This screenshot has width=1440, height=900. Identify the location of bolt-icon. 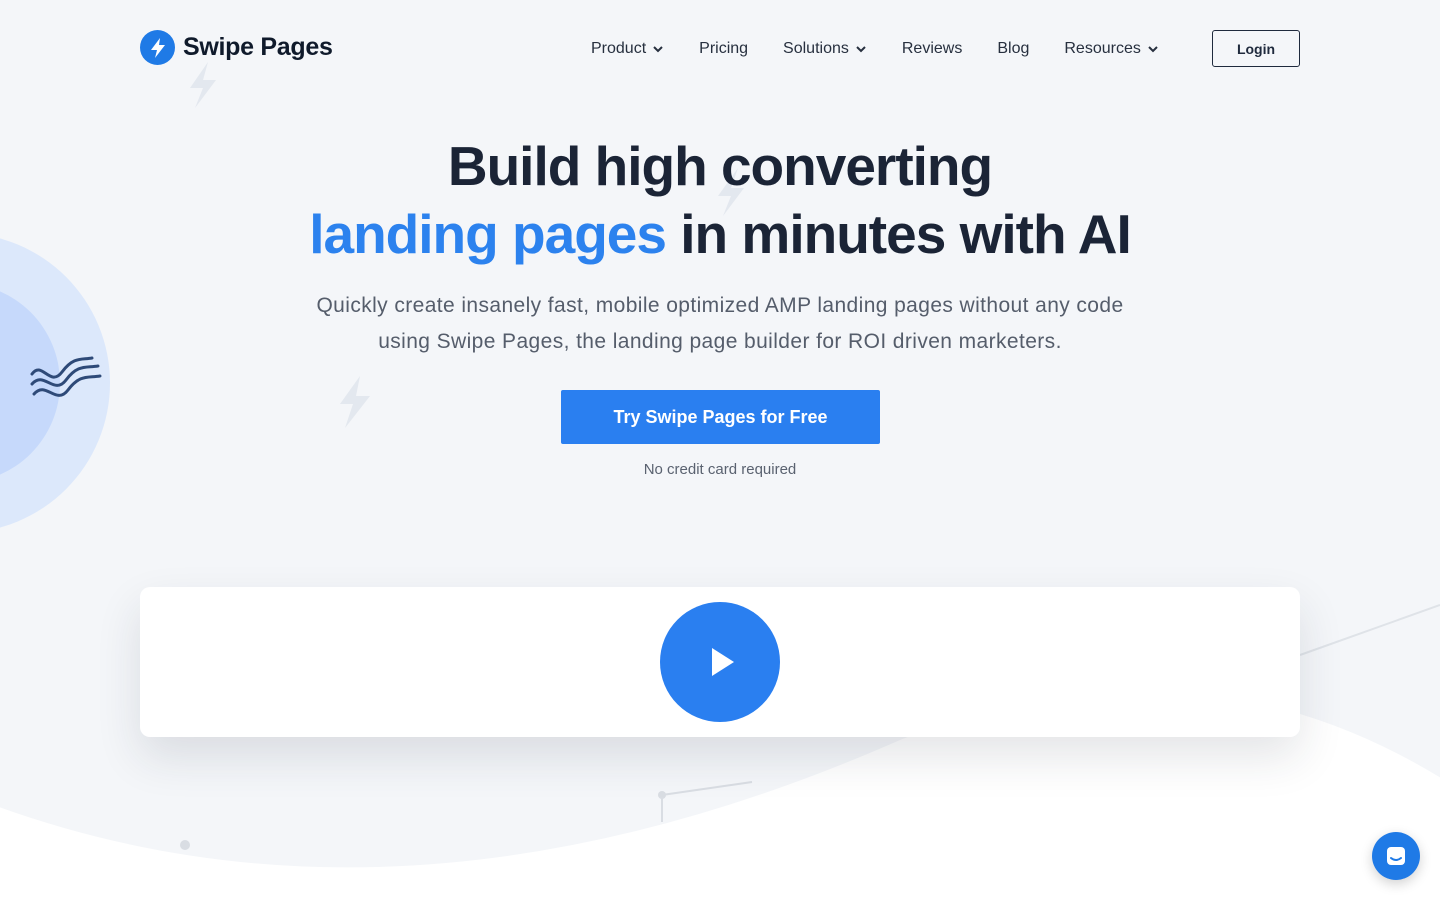
(157, 47).